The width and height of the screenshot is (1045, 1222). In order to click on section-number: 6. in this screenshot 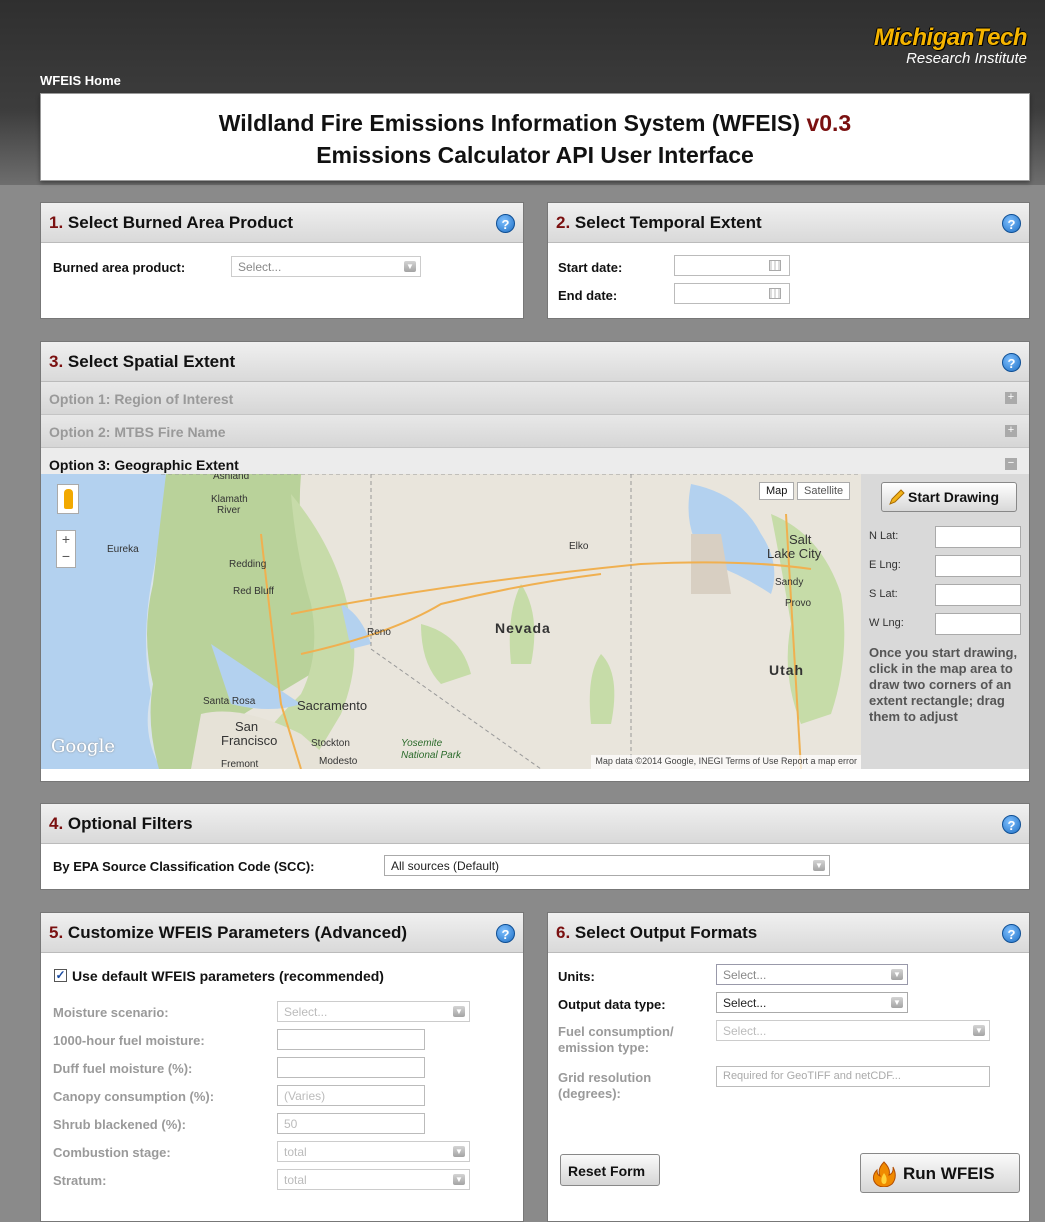, I will do `click(563, 932)`.